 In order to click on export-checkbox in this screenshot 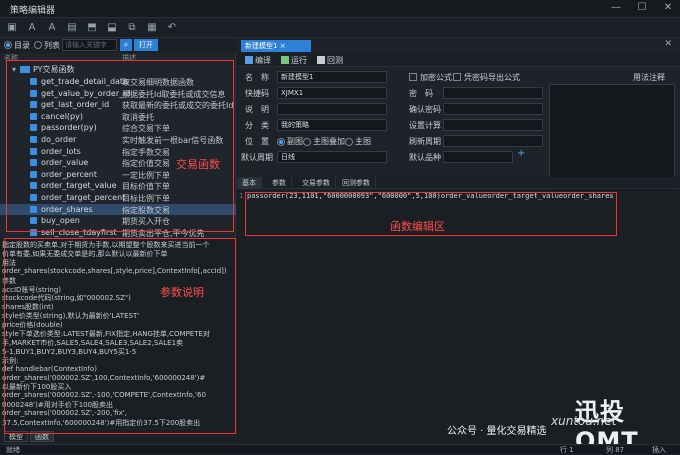, I will do `click(457, 77)`.